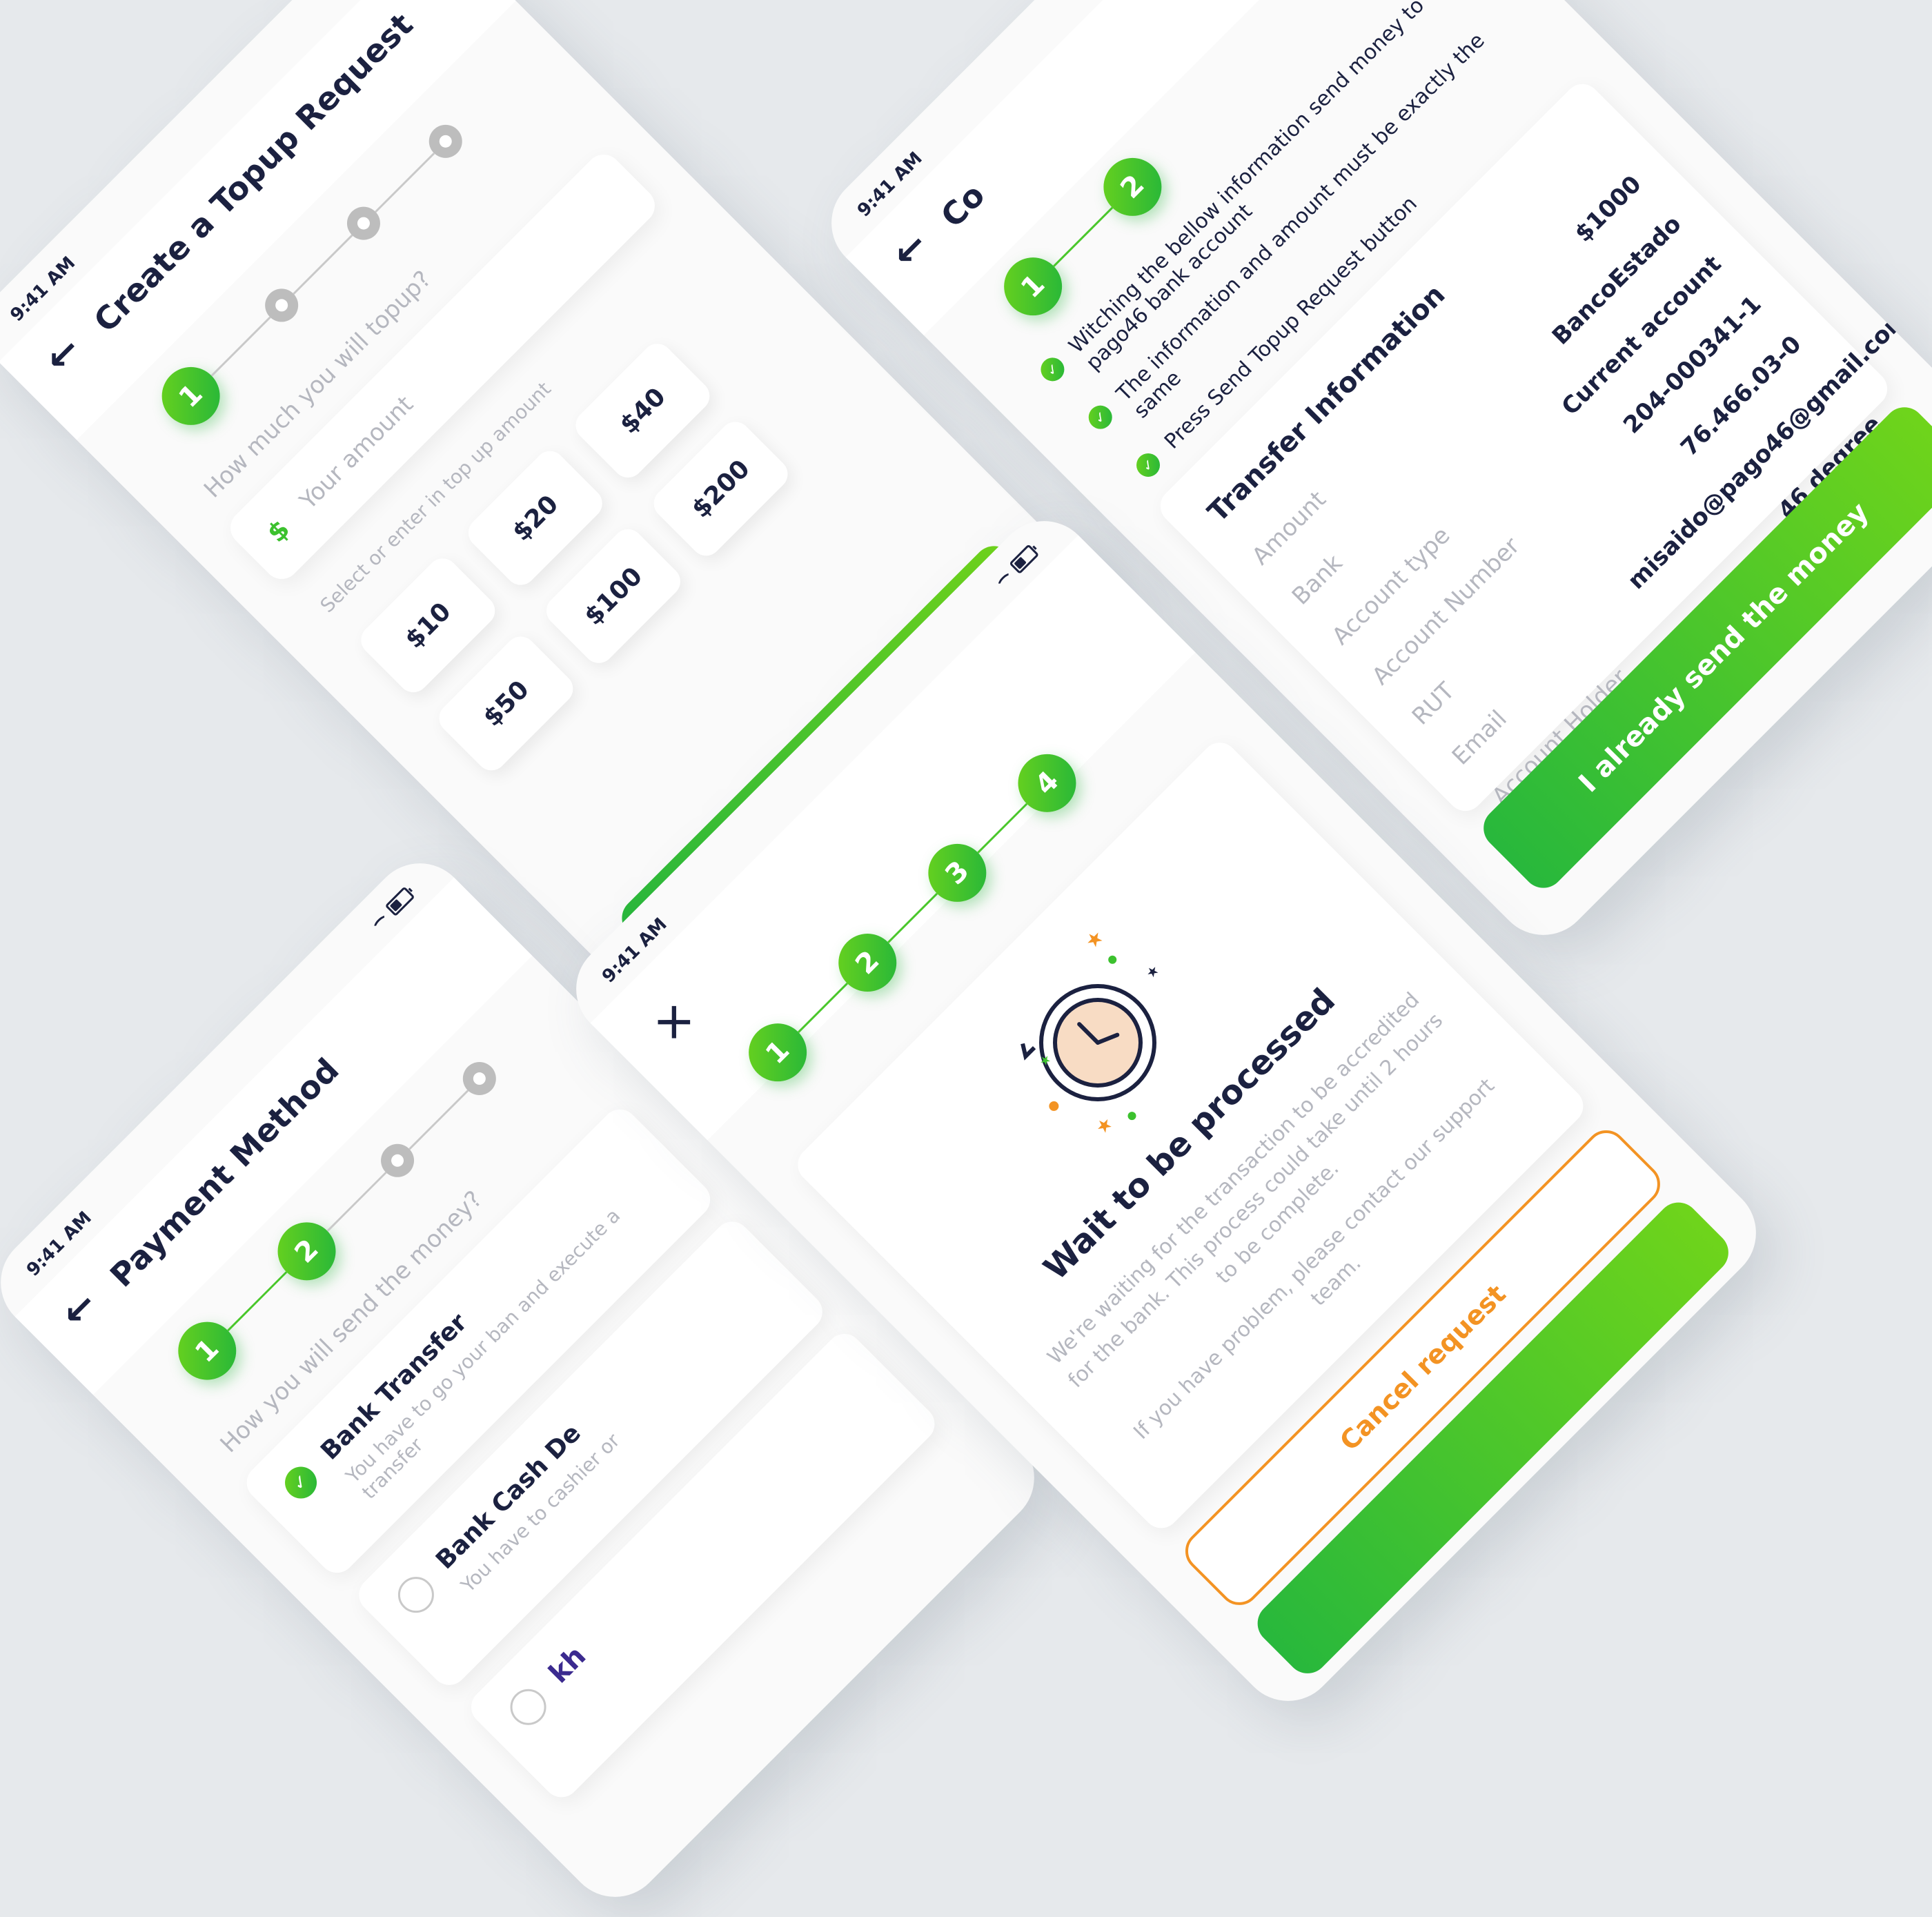  Describe the element at coordinates (1479, 738) in the screenshot. I see `row-label: Email` at that location.